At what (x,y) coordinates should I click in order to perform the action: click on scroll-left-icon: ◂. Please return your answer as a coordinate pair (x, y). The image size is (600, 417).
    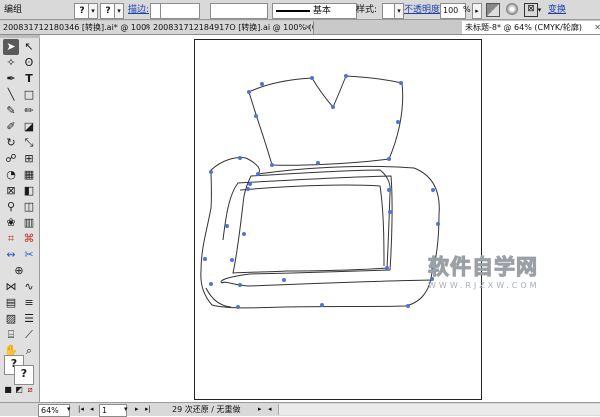
    Looking at the image, I should click on (270, 409).